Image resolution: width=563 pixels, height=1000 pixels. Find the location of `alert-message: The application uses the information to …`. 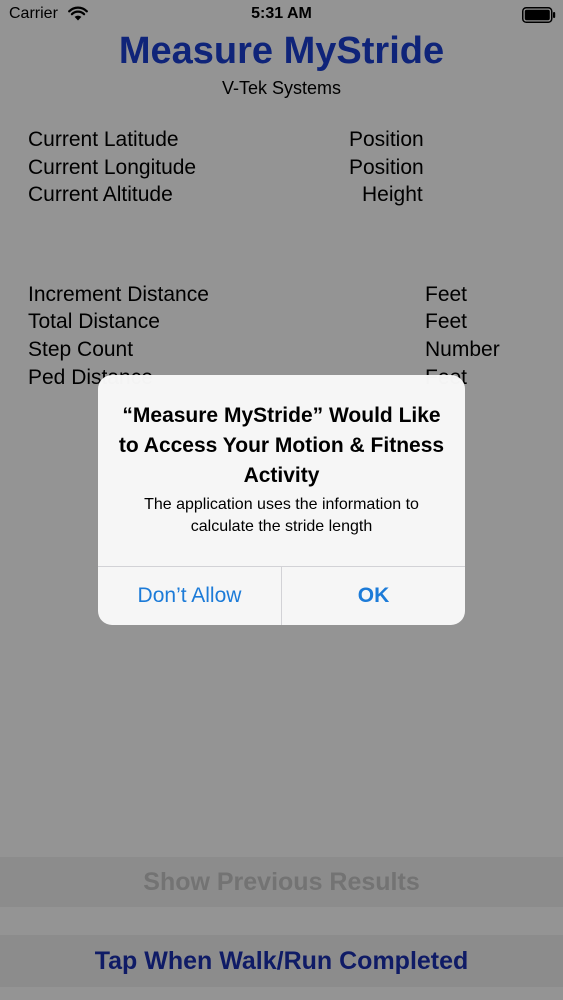

alert-message: The application uses the information to … is located at coordinates (281, 515).